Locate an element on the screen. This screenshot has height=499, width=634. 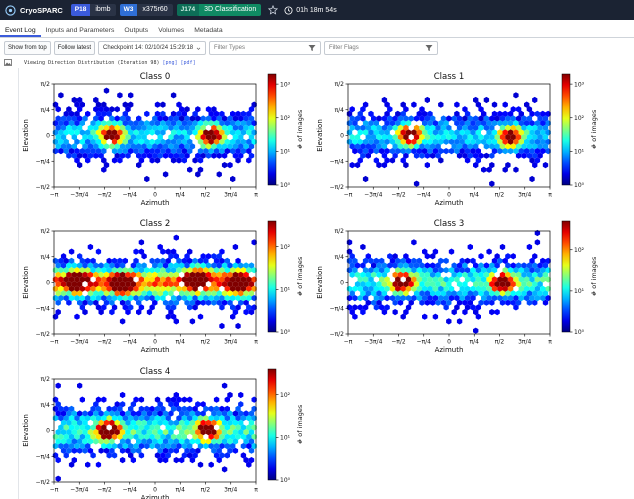
breadcrumb-job: J174 3D Classification is located at coordinates (219, 10).